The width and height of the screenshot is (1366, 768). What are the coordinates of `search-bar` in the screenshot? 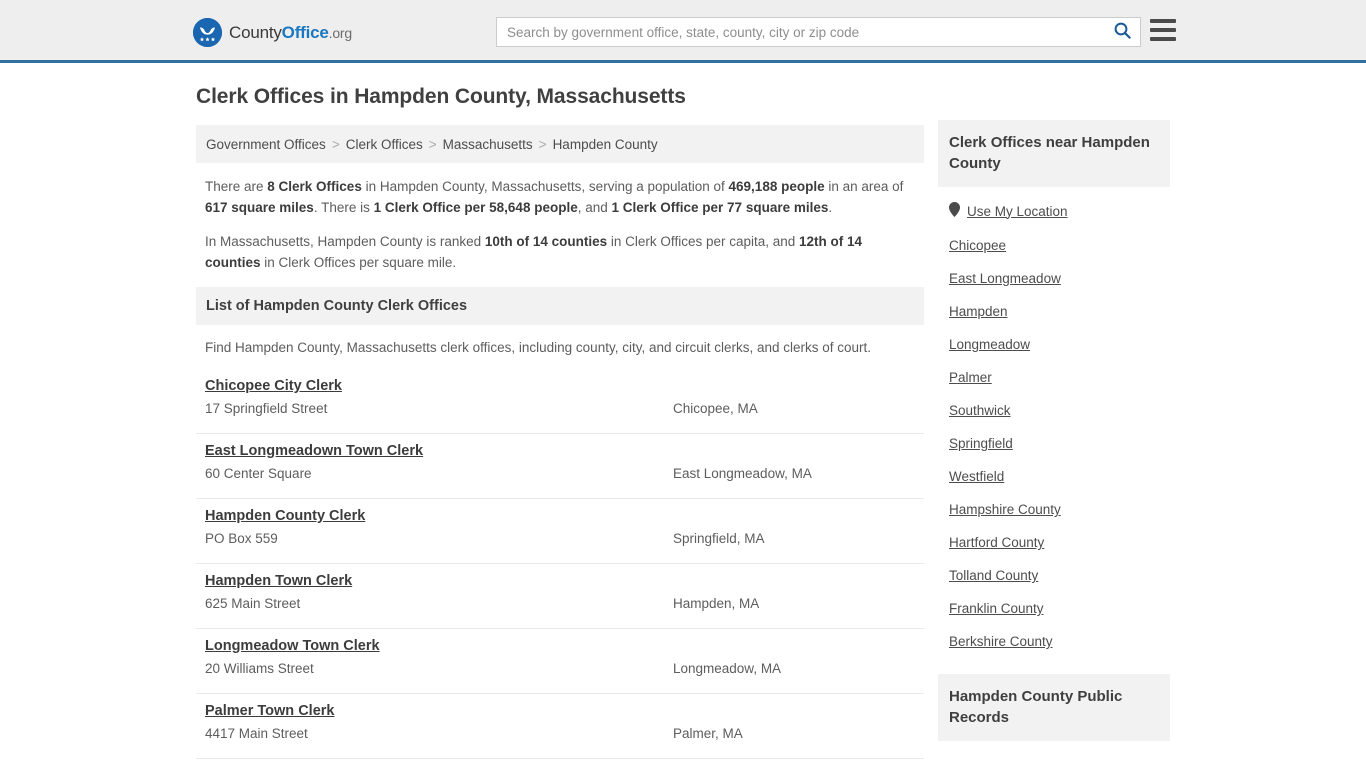 It's located at (818, 32).